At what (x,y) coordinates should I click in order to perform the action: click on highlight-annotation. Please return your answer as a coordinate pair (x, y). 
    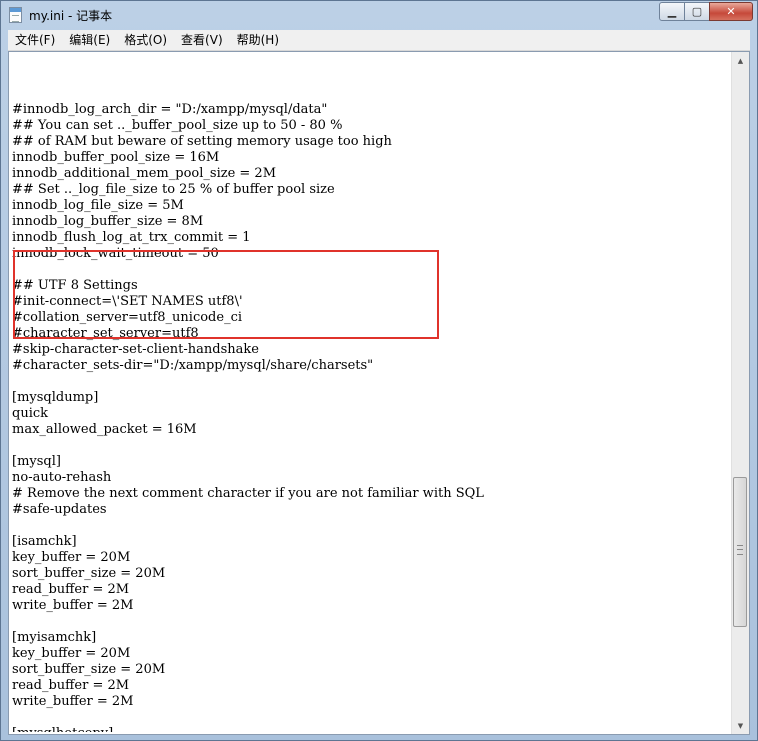
    Looking at the image, I should click on (226, 294).